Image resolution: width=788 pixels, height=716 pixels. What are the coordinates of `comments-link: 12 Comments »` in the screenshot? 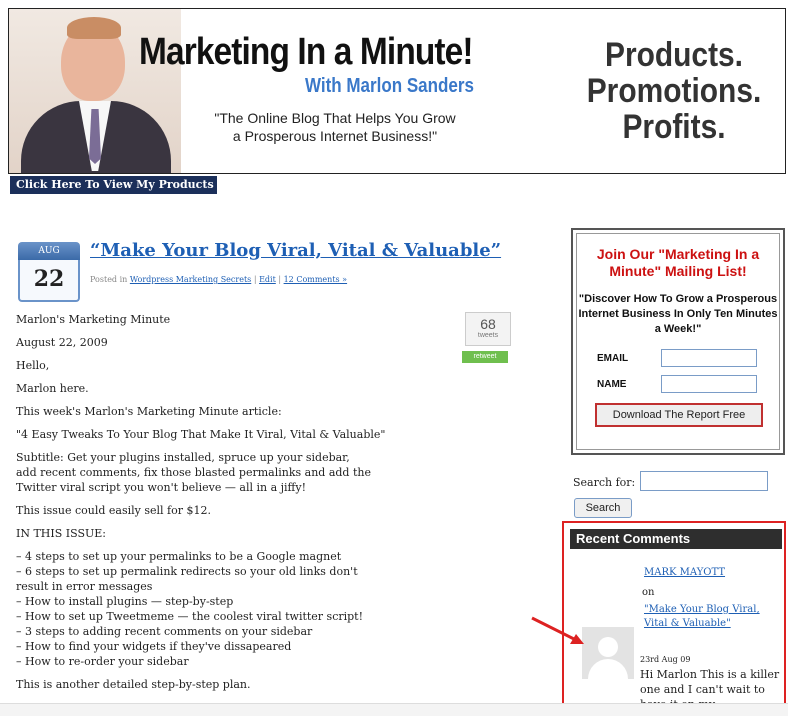 It's located at (315, 279).